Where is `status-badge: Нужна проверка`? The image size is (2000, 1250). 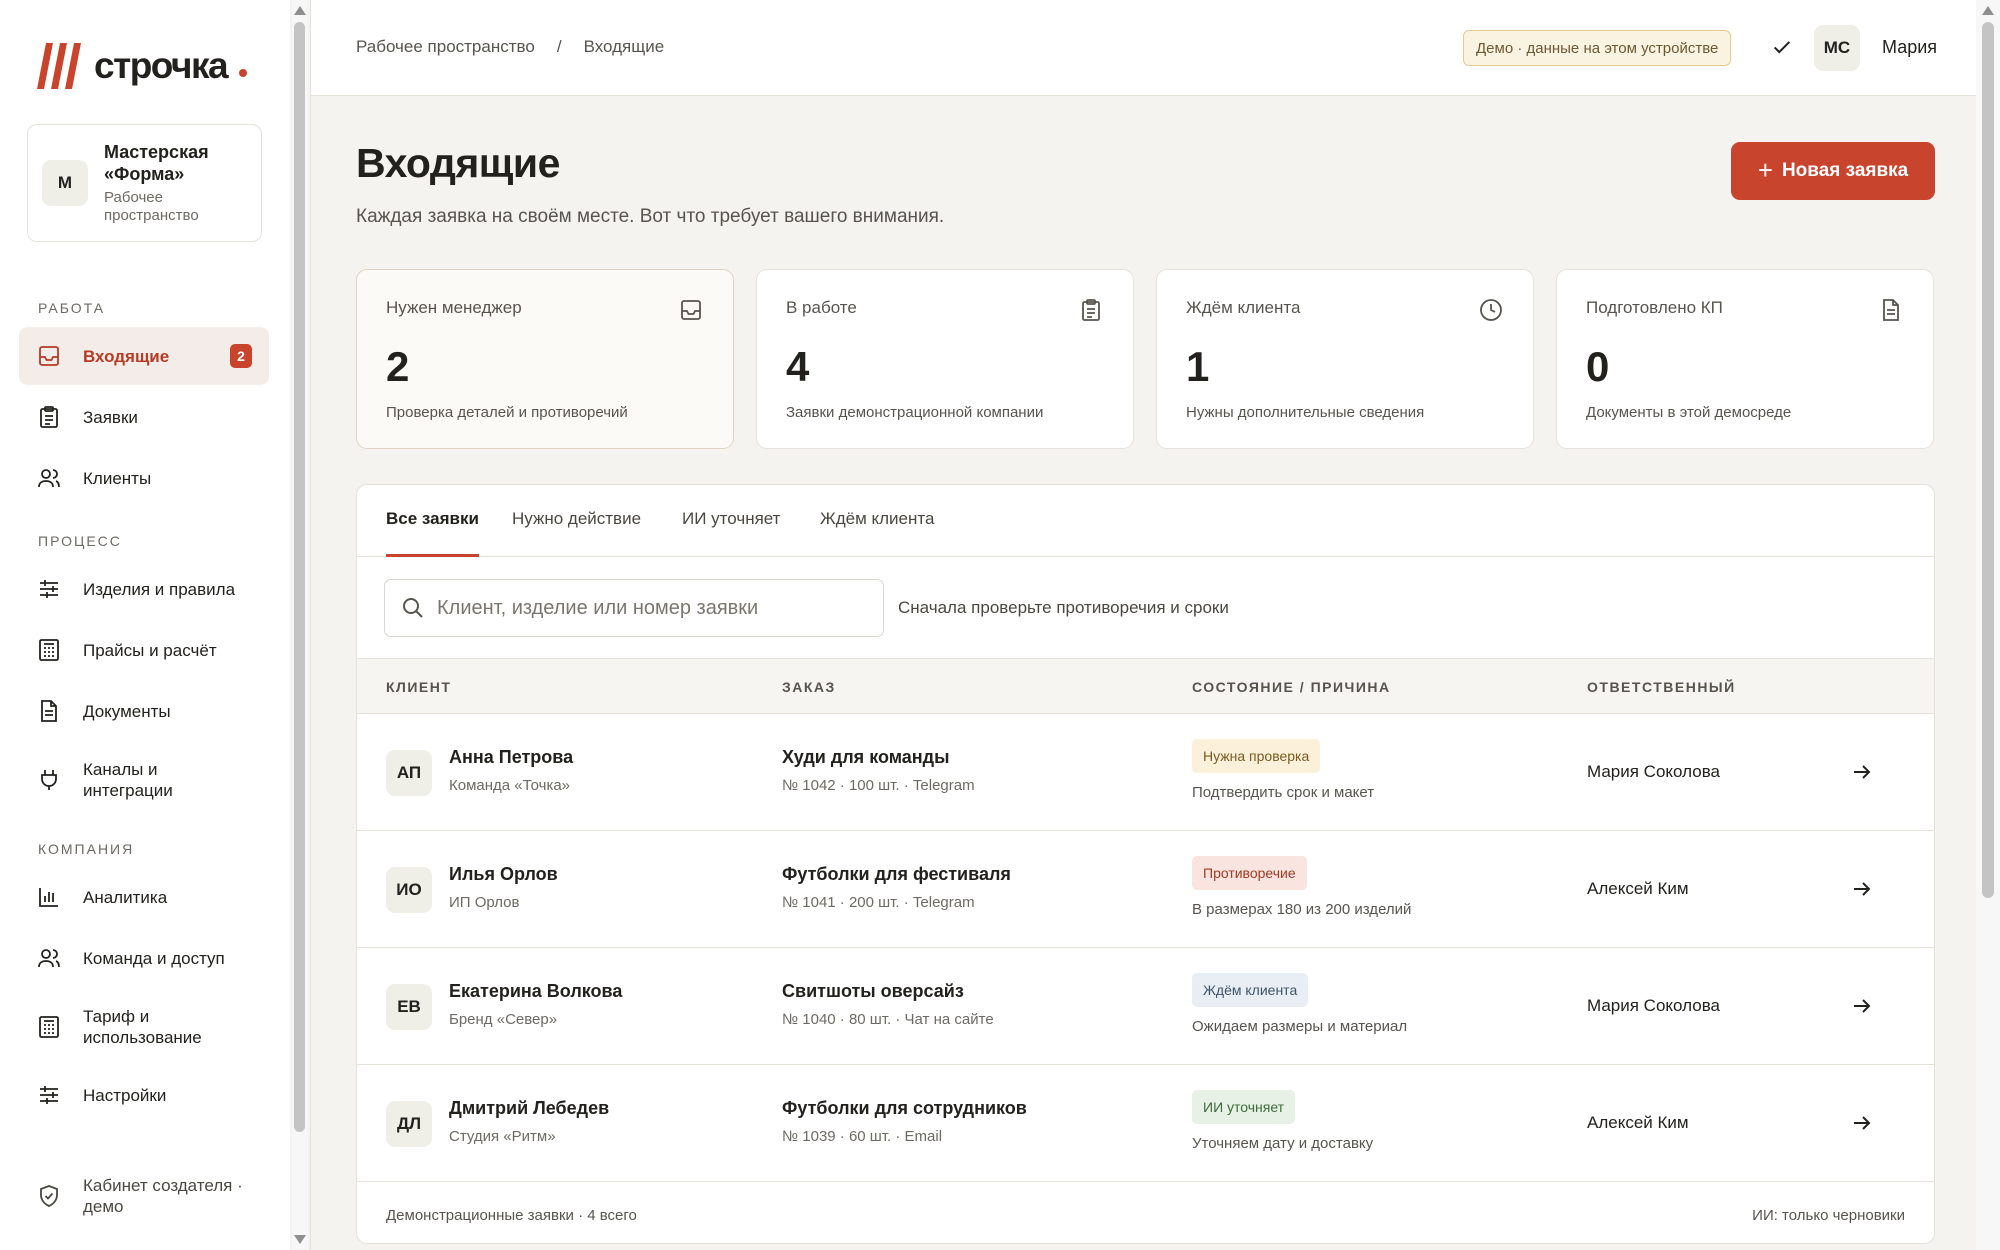 status-badge: Нужна проверка is located at coordinates (1256, 756).